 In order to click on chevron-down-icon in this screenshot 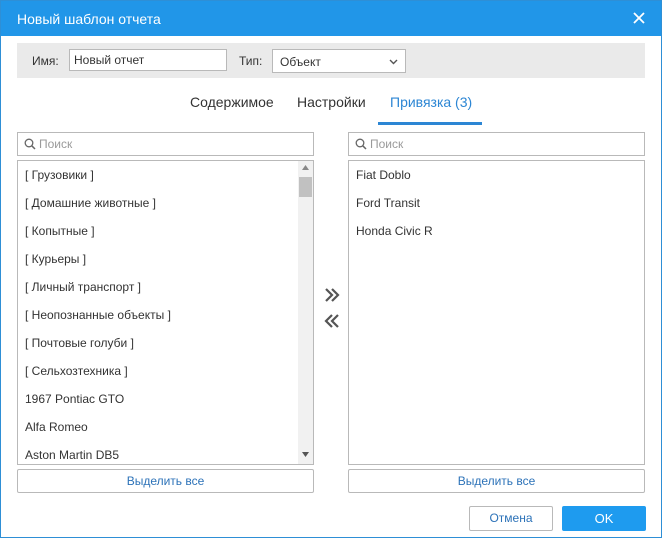, I will do `click(393, 62)`.